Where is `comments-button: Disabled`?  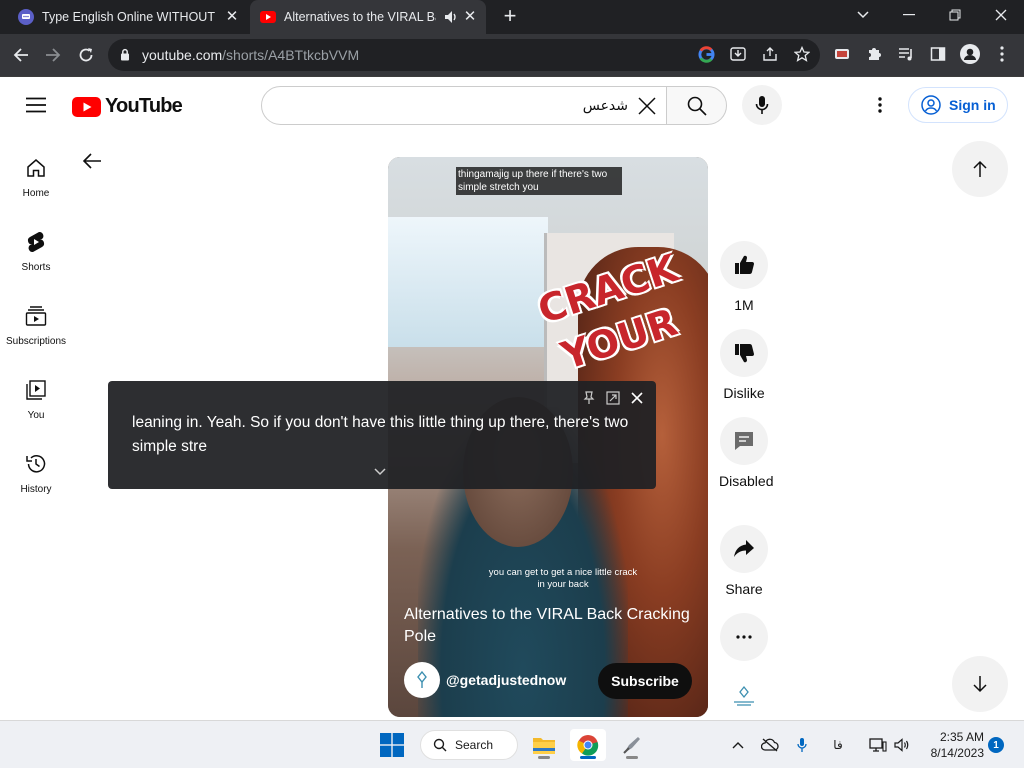
comments-button: Disabled is located at coordinates (746, 454).